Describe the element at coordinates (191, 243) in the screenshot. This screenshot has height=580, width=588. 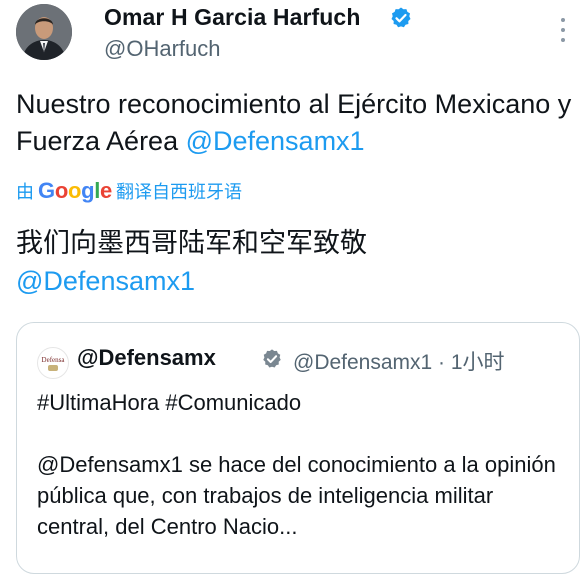
I see `translated-body: 我们向墨西哥陆军和空军致敬` at that location.